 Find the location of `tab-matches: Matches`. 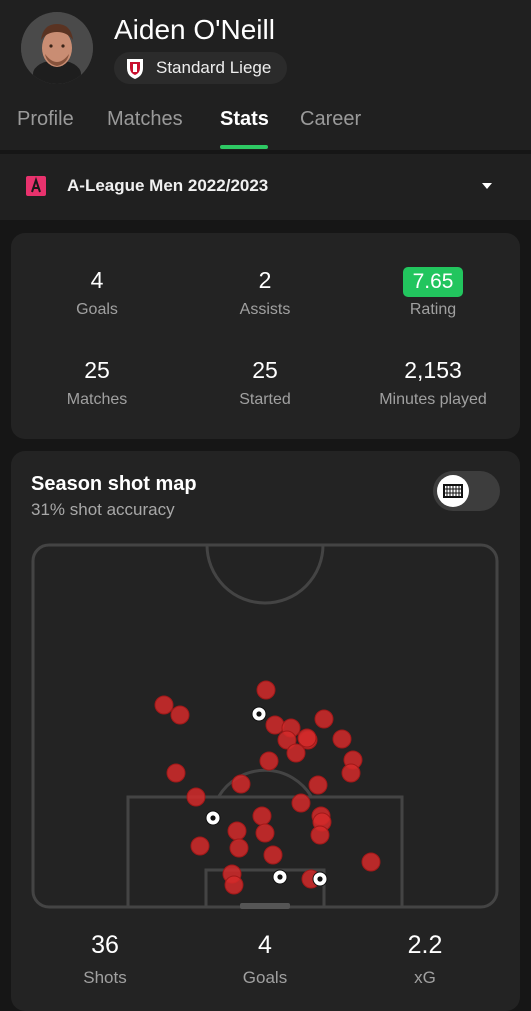

tab-matches: Matches is located at coordinates (145, 119).